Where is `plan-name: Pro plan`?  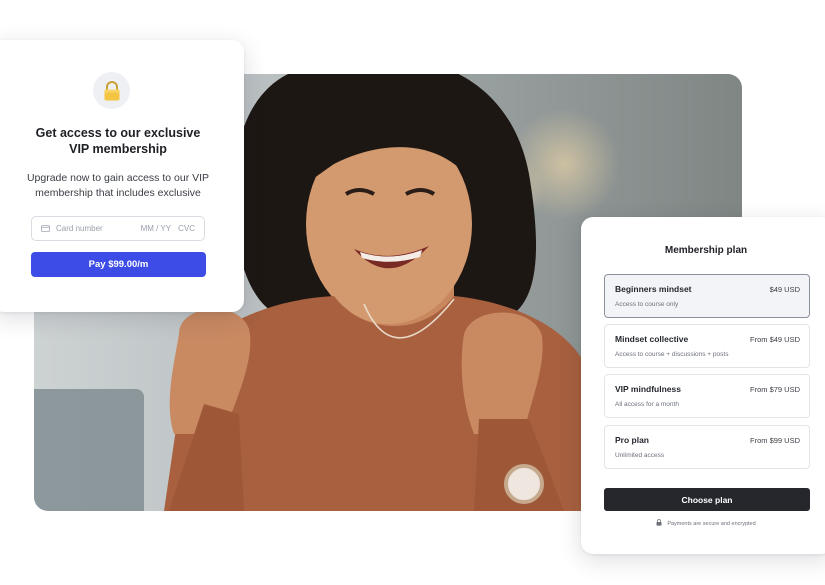
plan-name: Pro plan is located at coordinates (632, 440).